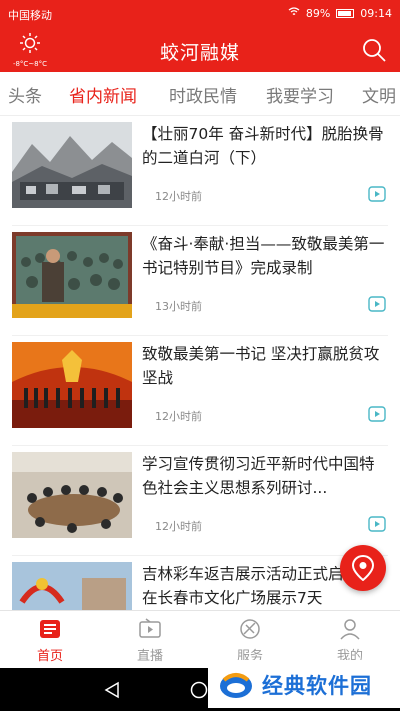 The height and width of the screenshot is (711, 400). I want to click on news-headline: 《奋斗·奉献·担当——致敬最美第一书记特别节目》完成录制, so click(263, 256).